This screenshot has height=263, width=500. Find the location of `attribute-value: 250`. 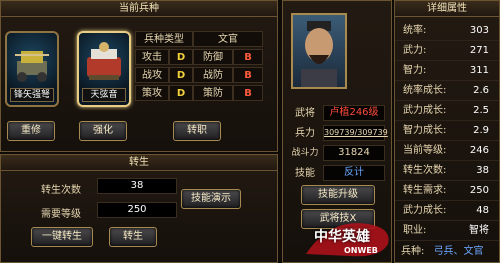

attribute-value: 250 is located at coordinates (479, 190).